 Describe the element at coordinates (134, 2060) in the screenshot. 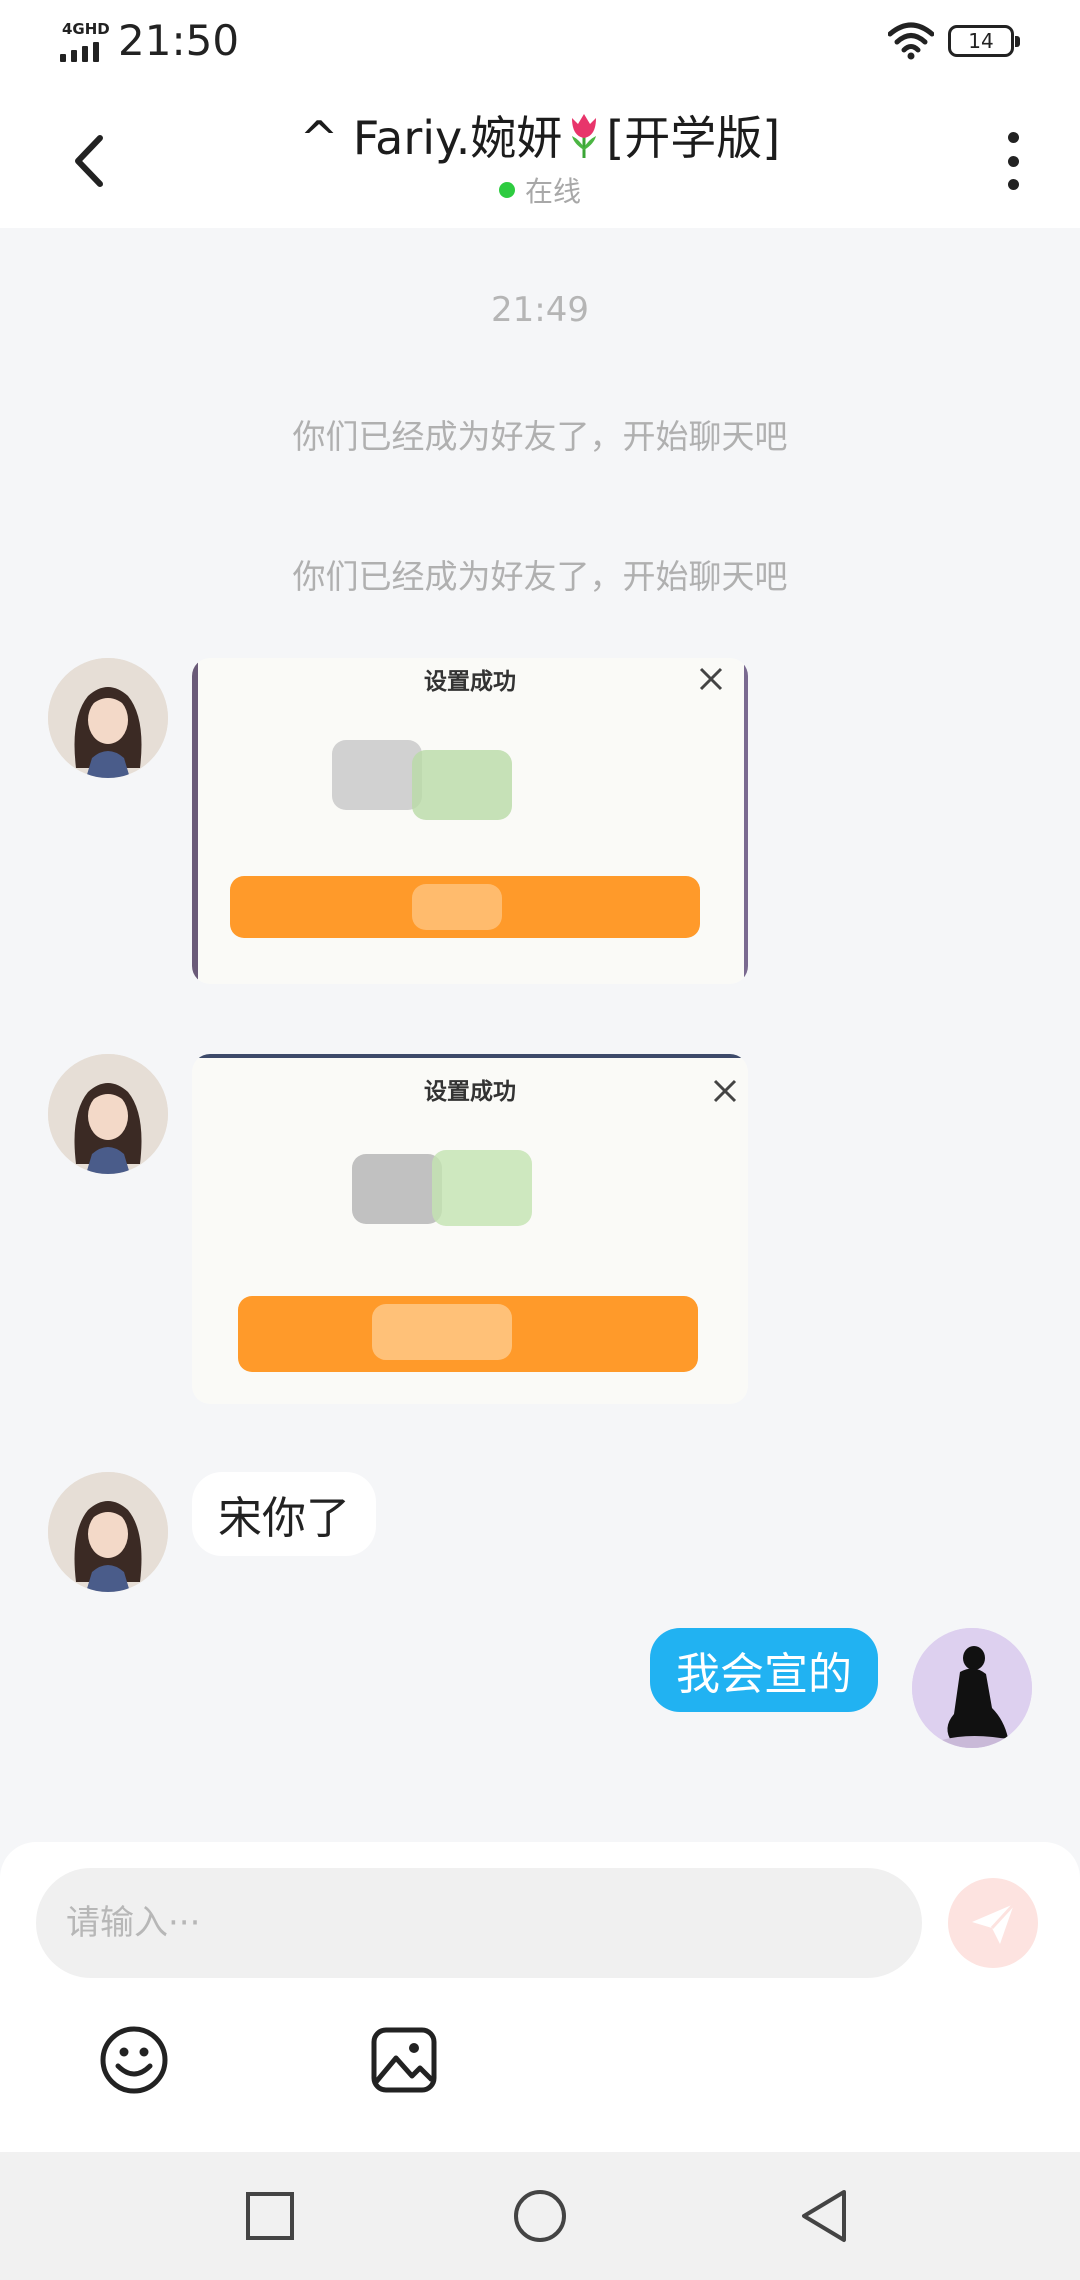

I see `emoji-icon` at that location.